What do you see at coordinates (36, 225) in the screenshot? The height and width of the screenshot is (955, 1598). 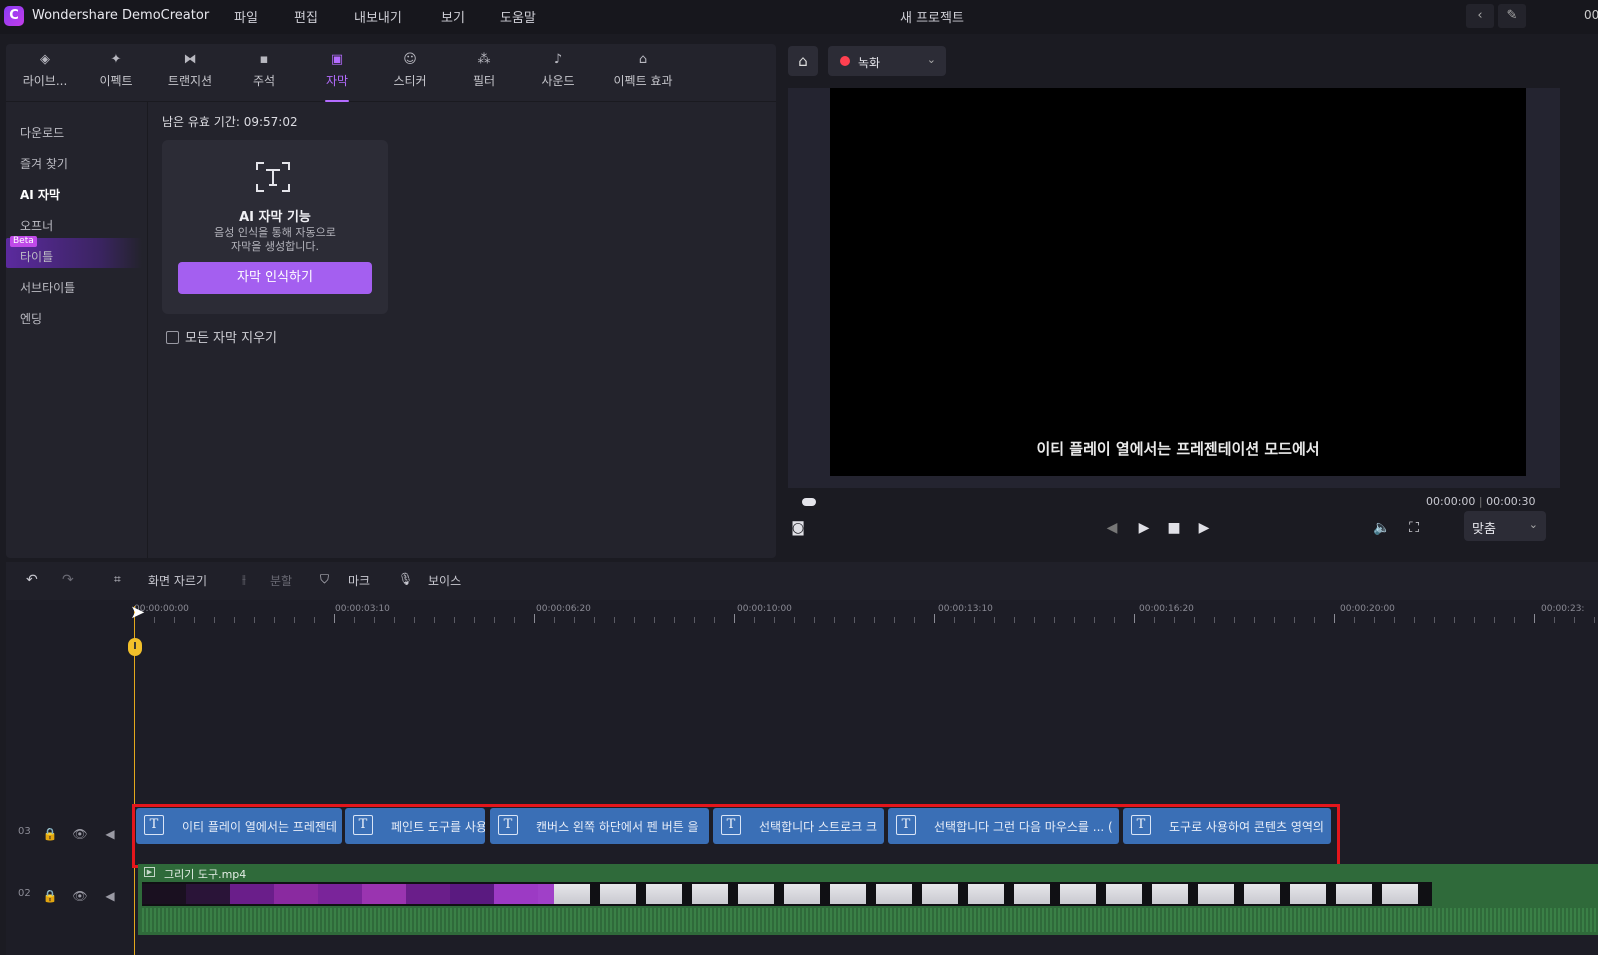 I see `sidebar-item-opener: 오프너` at bounding box center [36, 225].